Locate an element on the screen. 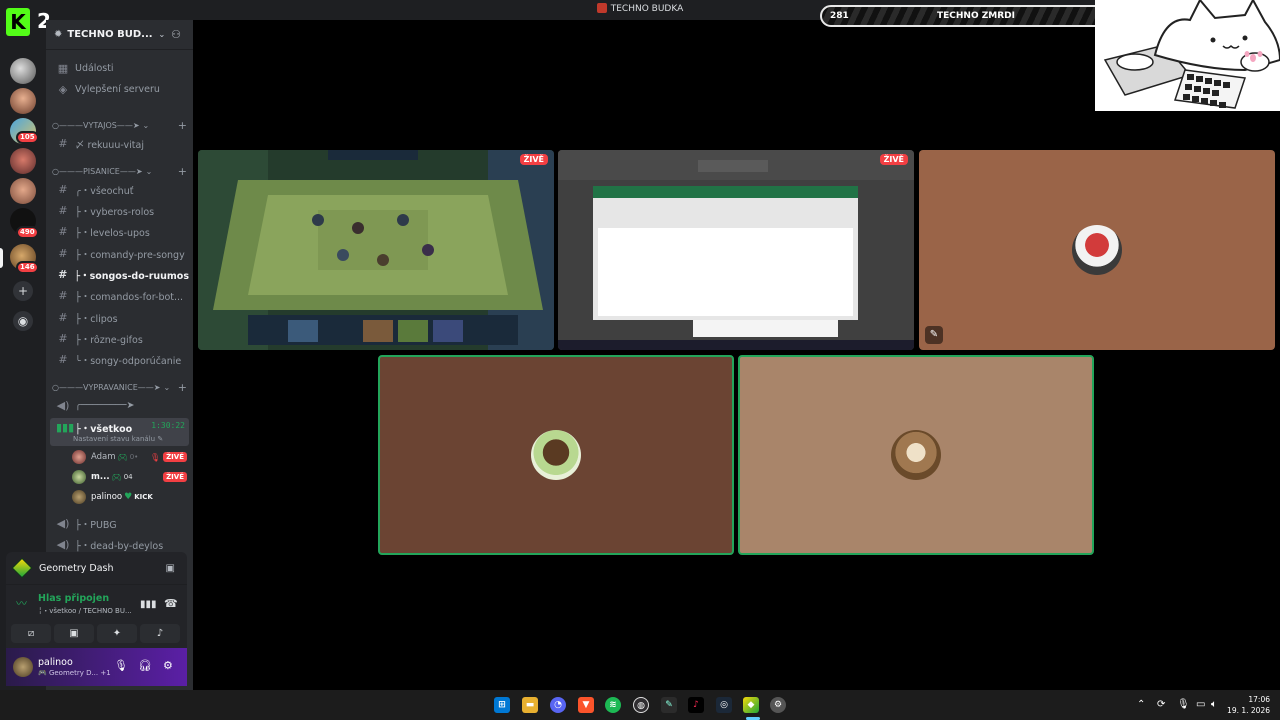 Image resolution: width=1280 pixels, height=720 pixels. channel-songos-do-ruumos: # ├・songos-do-ruumos is located at coordinates (119, 274).